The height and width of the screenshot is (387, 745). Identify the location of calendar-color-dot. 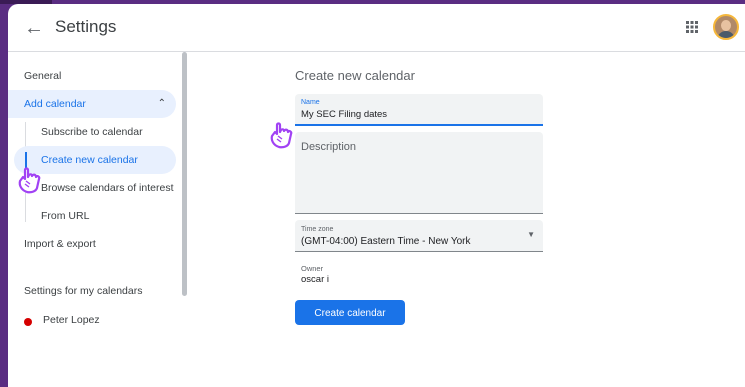
(28, 322).